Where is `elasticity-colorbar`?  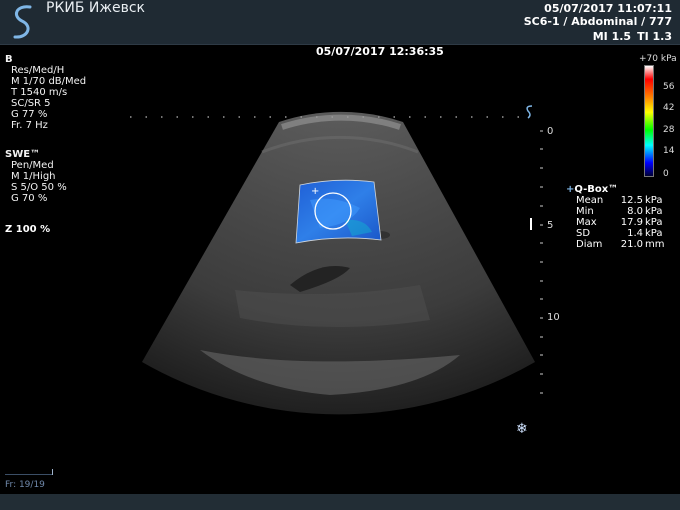
elasticity-colorbar is located at coordinates (649, 121).